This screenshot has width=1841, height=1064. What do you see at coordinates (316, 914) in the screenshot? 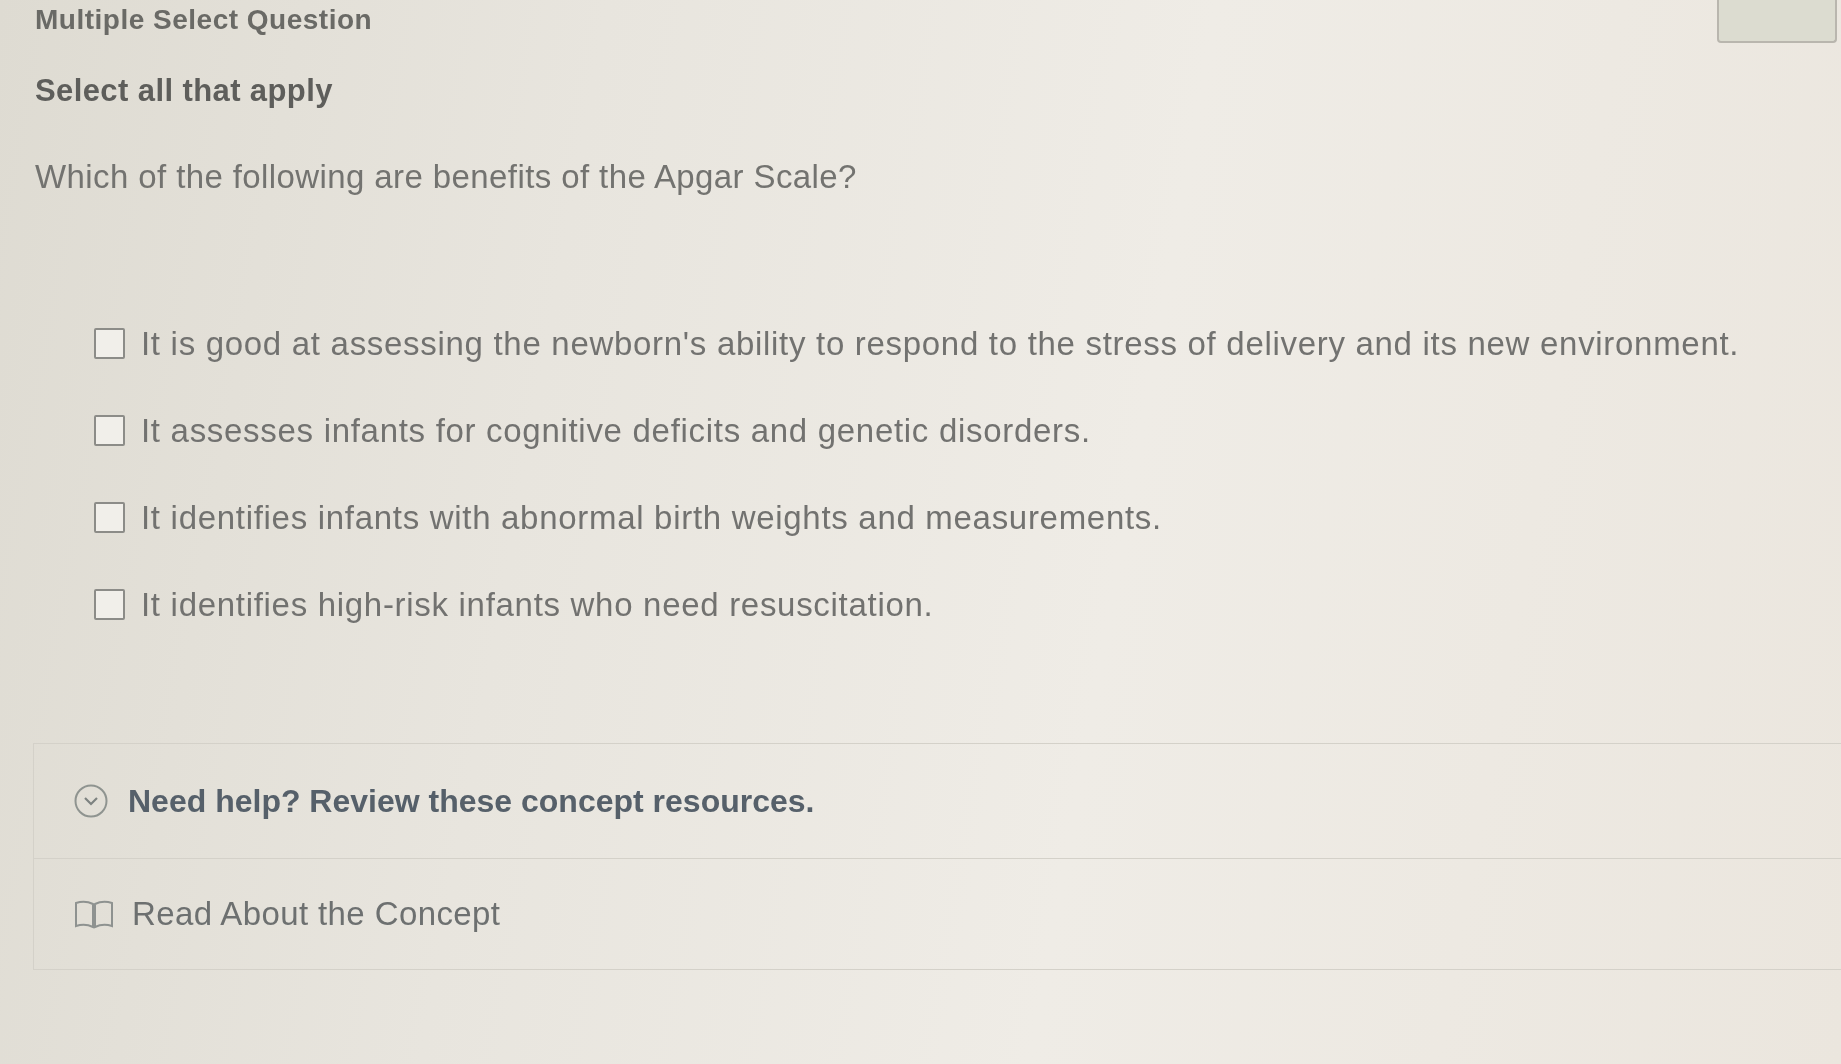
I see `read-concept-link: Read About the Concept` at bounding box center [316, 914].